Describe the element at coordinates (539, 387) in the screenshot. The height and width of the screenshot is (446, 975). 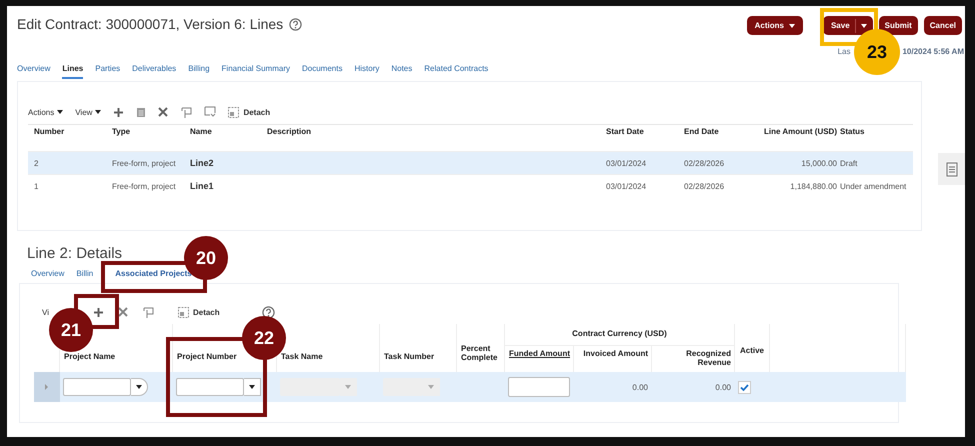
I see `funded-amount-field` at that location.